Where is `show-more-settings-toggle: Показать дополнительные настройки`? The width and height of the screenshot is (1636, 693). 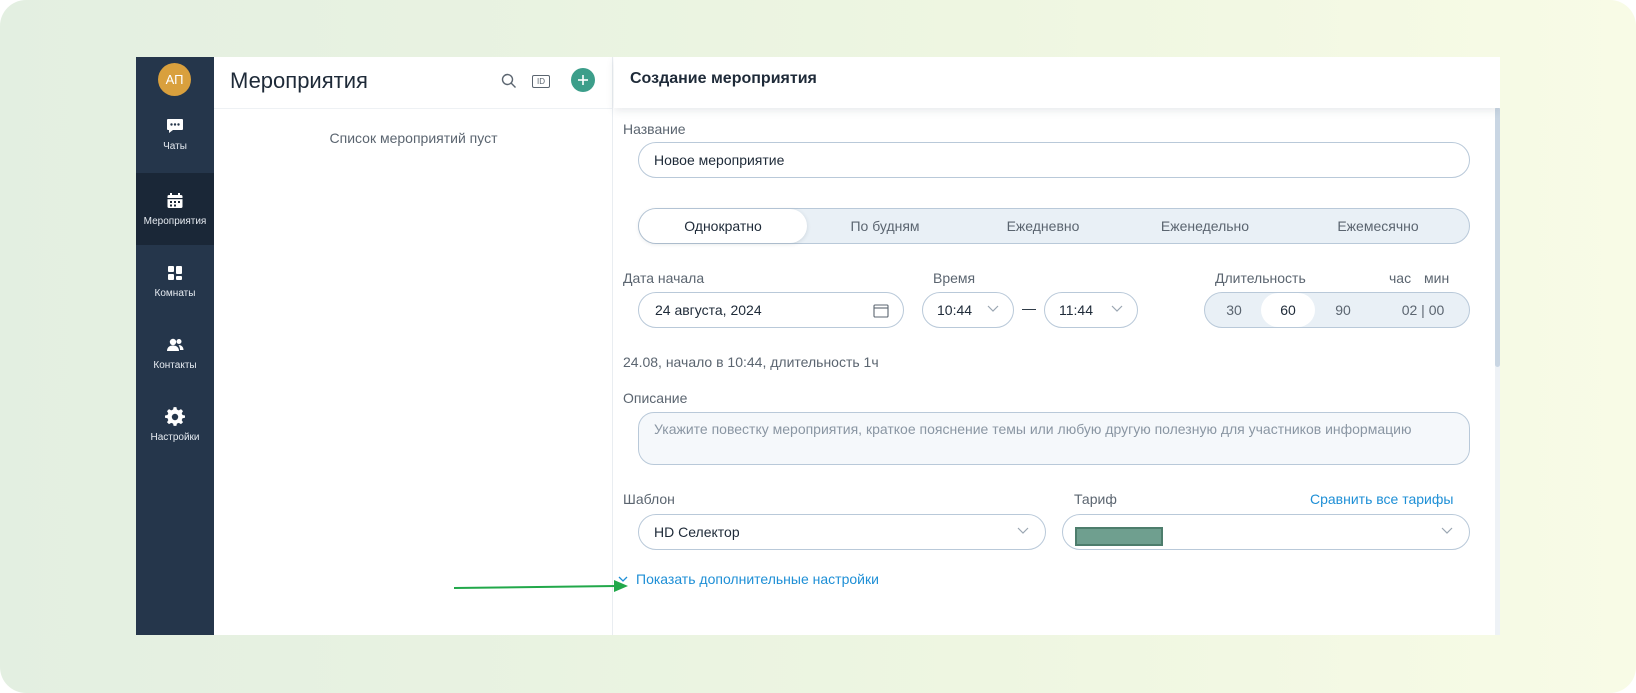
show-more-settings-toggle: Показать дополнительные настройки is located at coordinates (764, 580).